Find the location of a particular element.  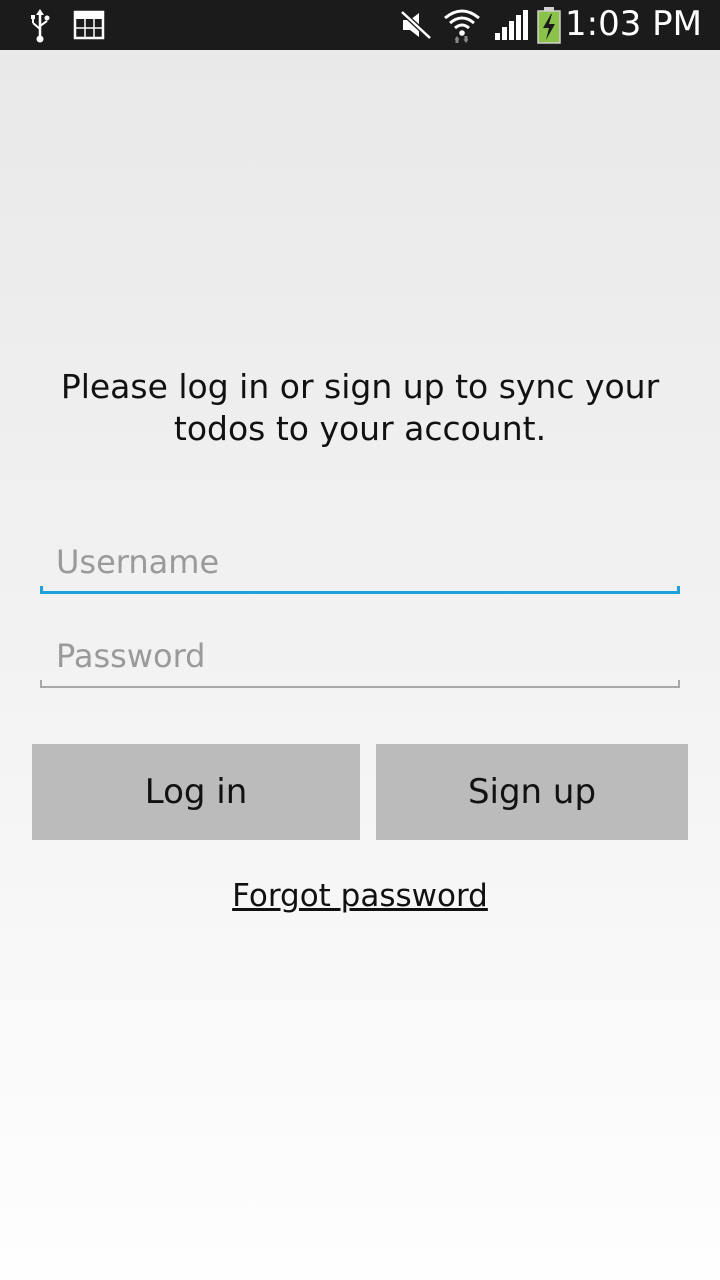

password-underline is located at coordinates (360, 684).